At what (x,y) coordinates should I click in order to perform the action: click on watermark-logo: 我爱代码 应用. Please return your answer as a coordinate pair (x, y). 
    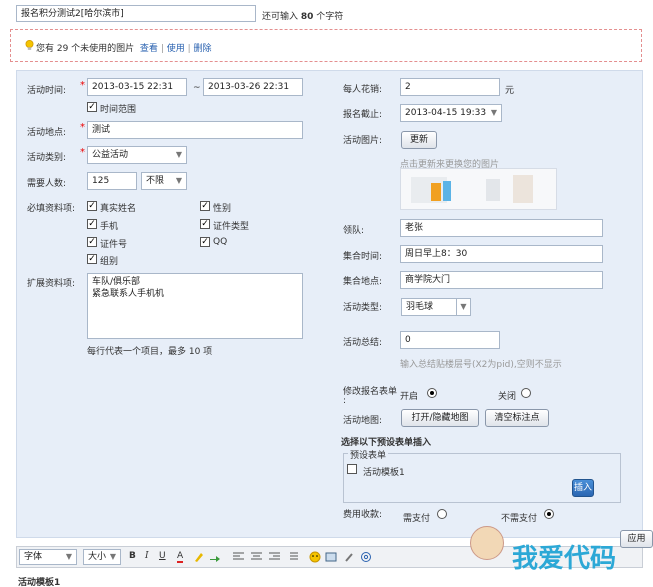
    Looking at the image, I should click on (561, 547).